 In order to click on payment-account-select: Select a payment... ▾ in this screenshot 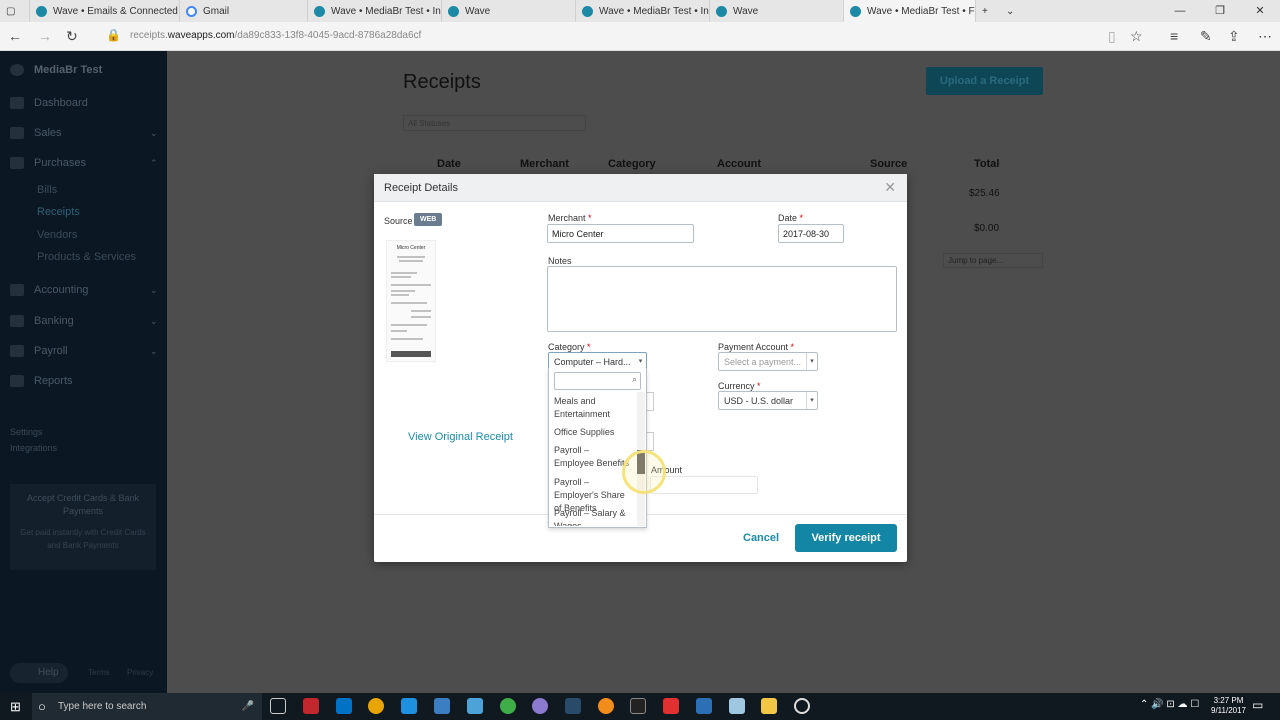, I will do `click(768, 361)`.